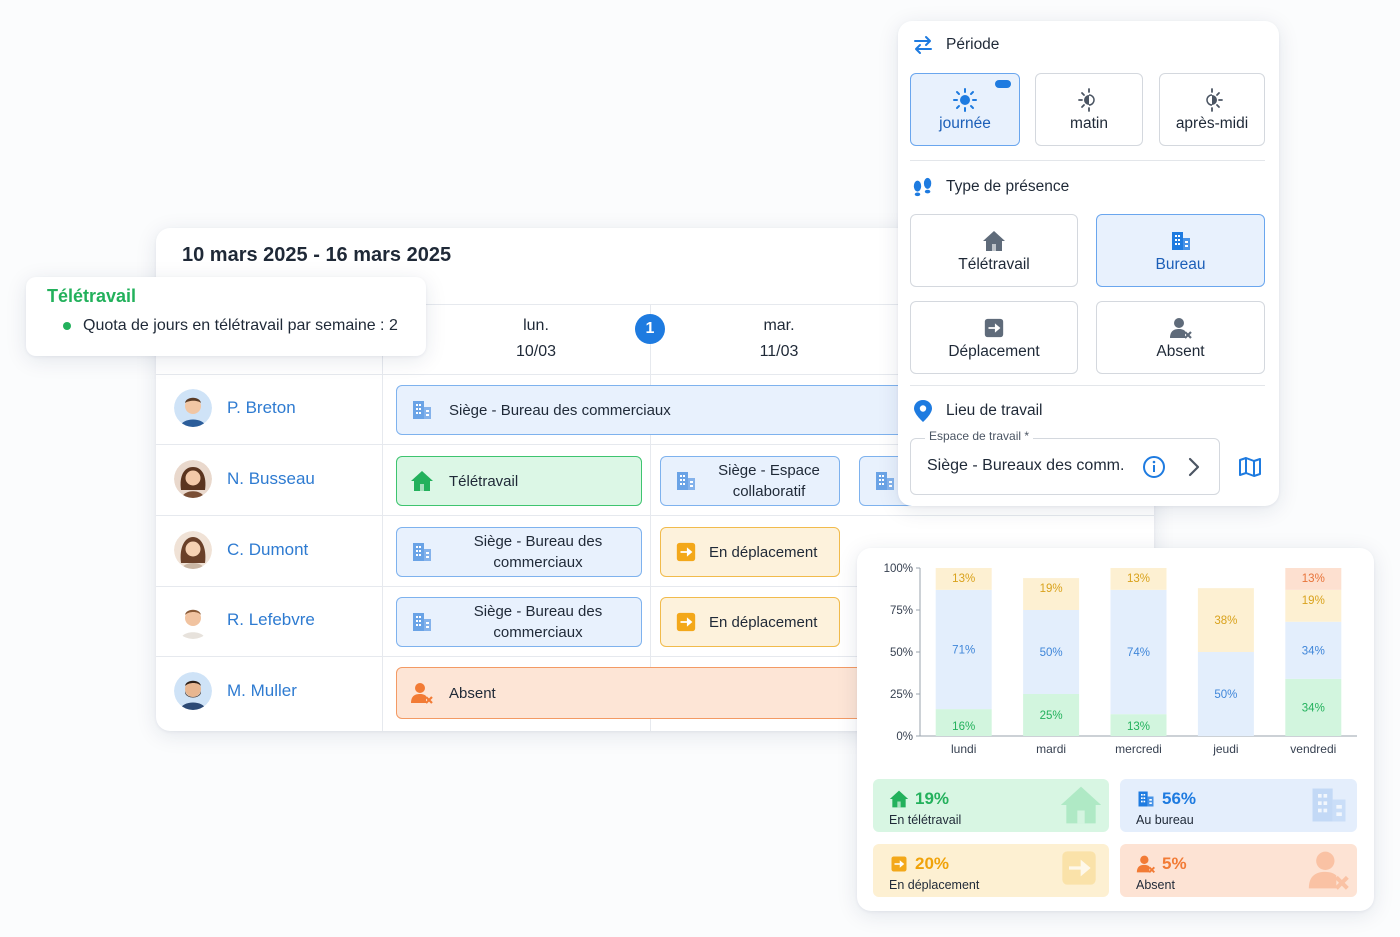  Describe the element at coordinates (1212, 100) in the screenshot. I see `half-sun-right-icon` at that location.